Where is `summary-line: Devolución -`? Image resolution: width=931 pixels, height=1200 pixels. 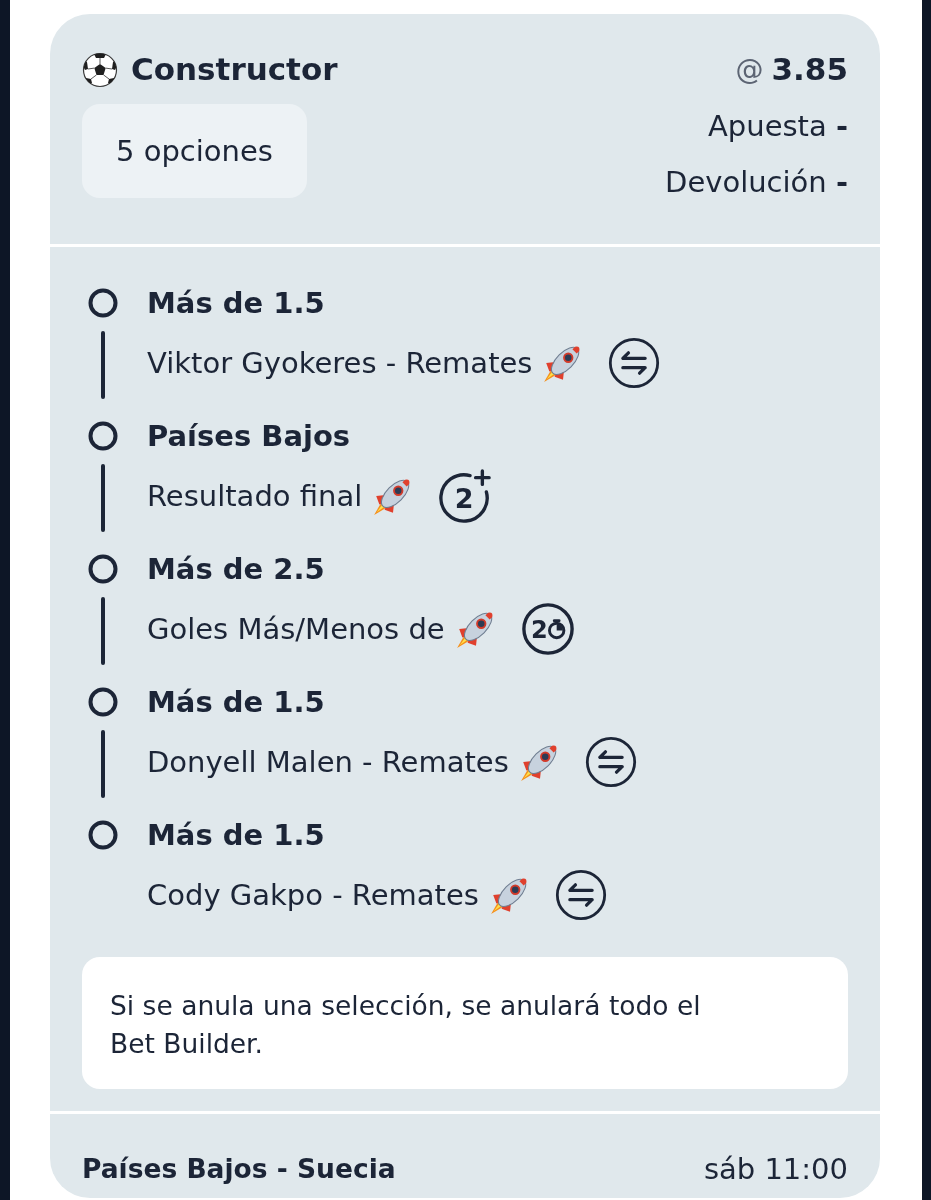 summary-line: Devolución - is located at coordinates (756, 182).